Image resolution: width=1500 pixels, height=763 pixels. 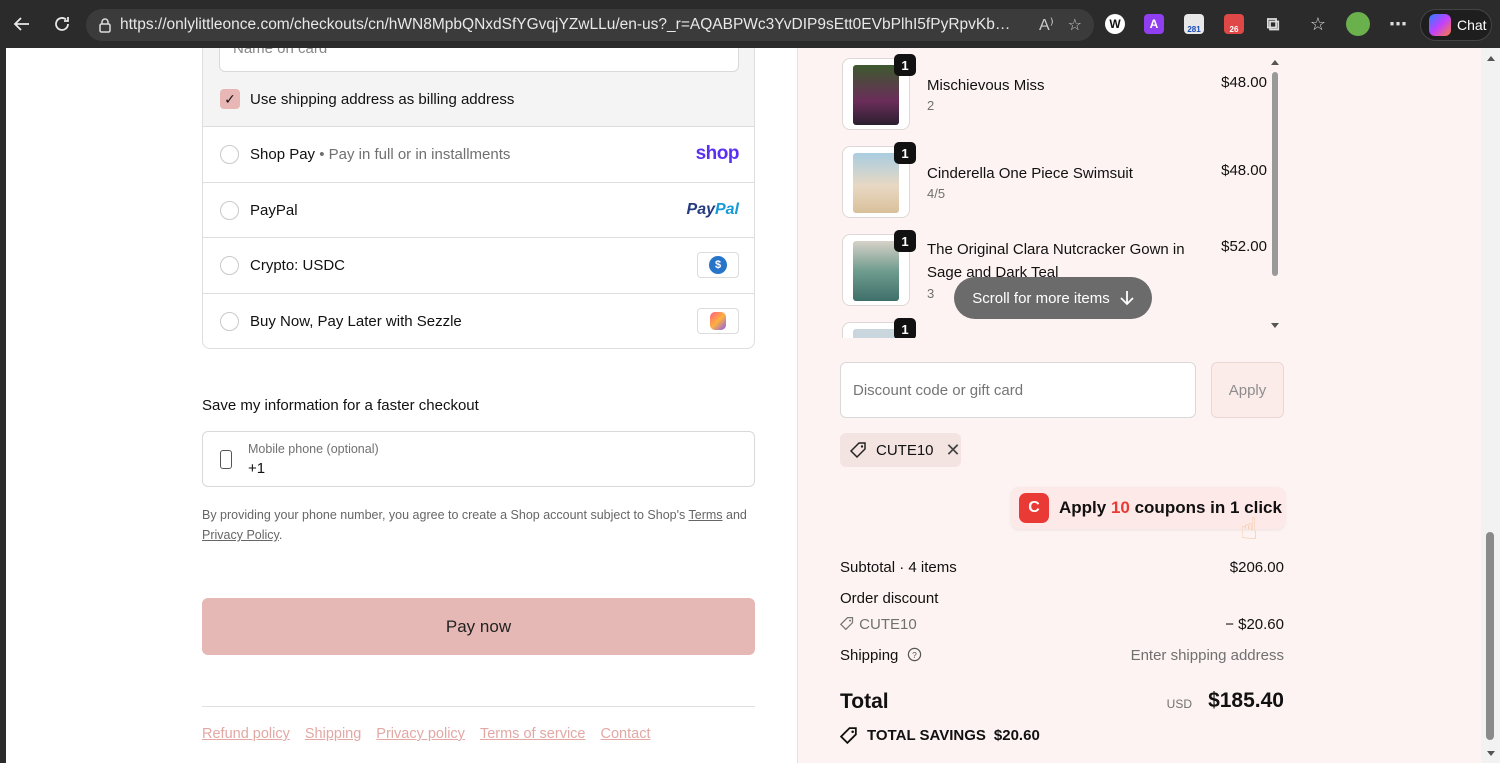 I want to click on order-discount-label: Order discount, so click(x=889, y=598).